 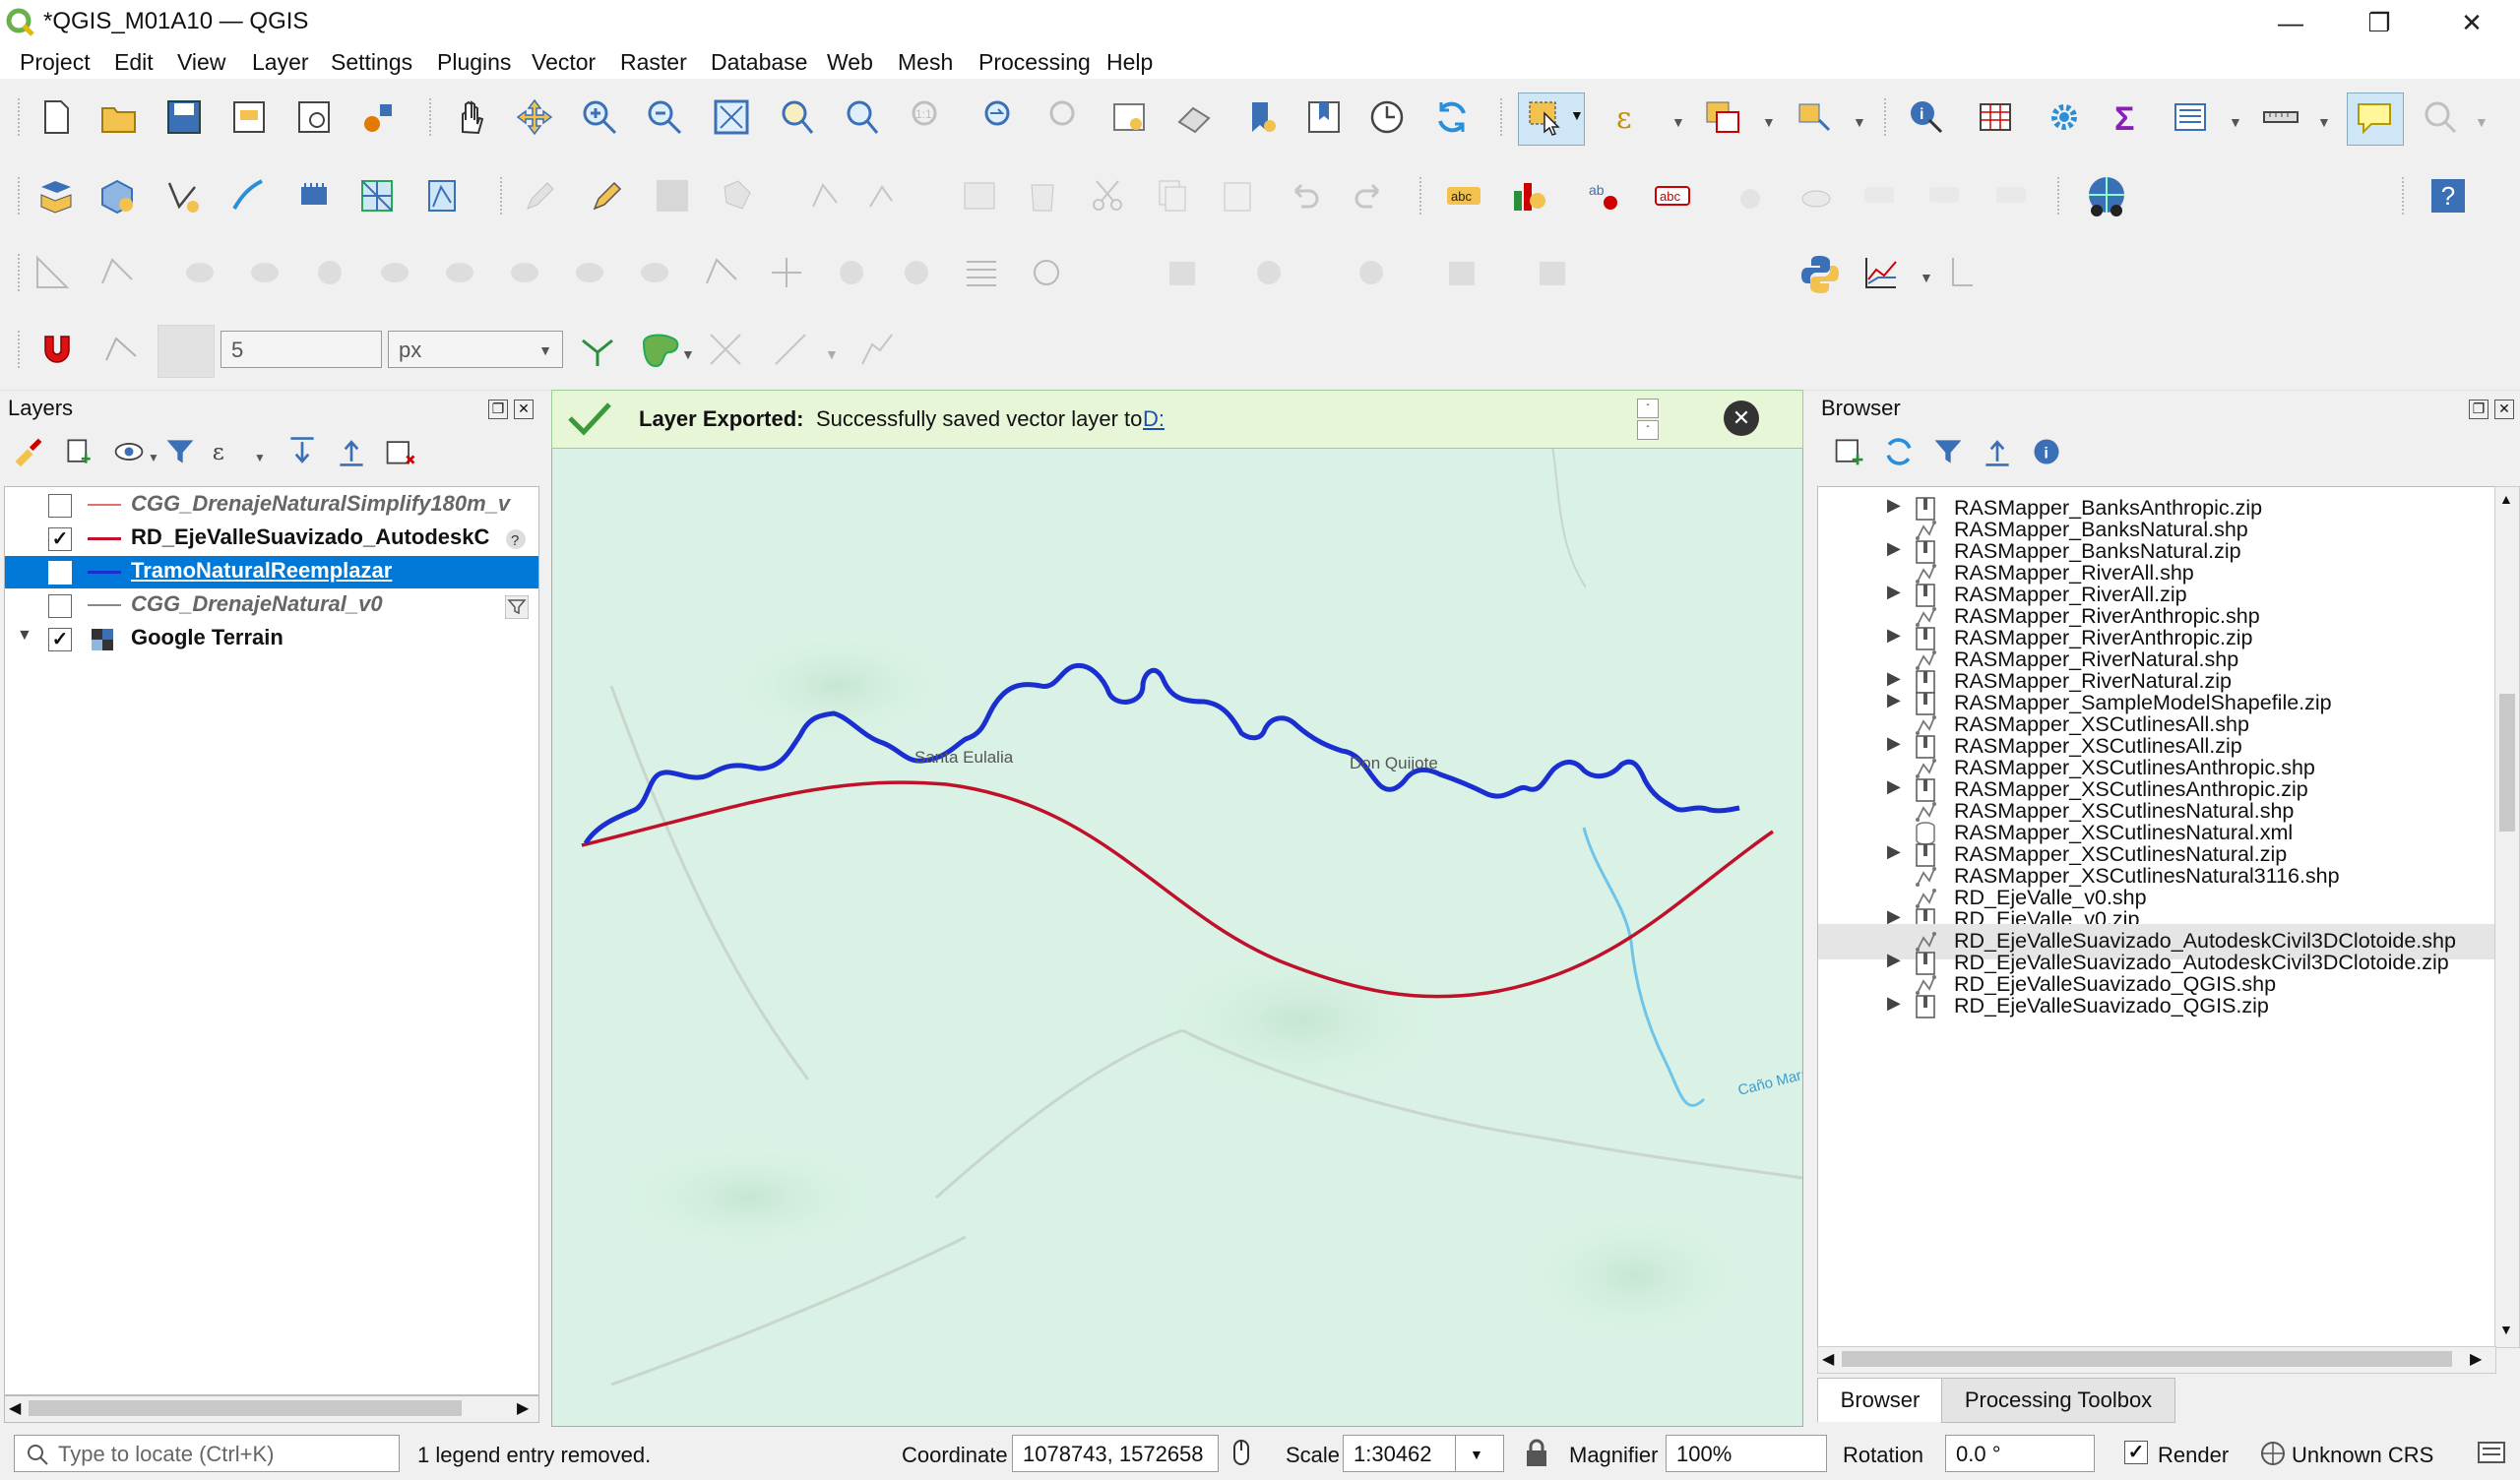 What do you see at coordinates (1894, 1003) in the screenshot?
I see `expand-arrow-icon: ▶` at bounding box center [1894, 1003].